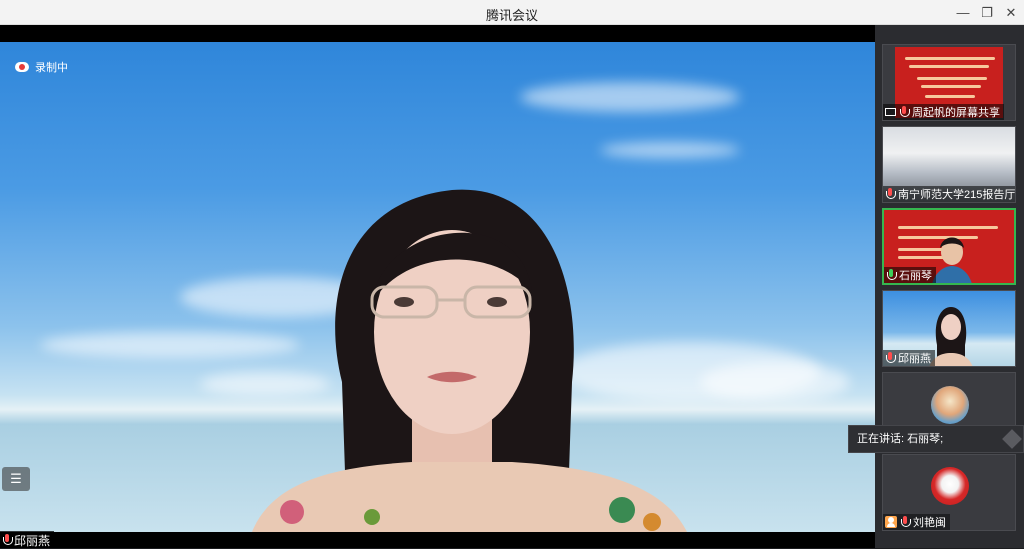 The height and width of the screenshot is (549, 1024). What do you see at coordinates (943, 112) in the screenshot?
I see `tile-label: 周起帆的屏幕共享` at bounding box center [943, 112].